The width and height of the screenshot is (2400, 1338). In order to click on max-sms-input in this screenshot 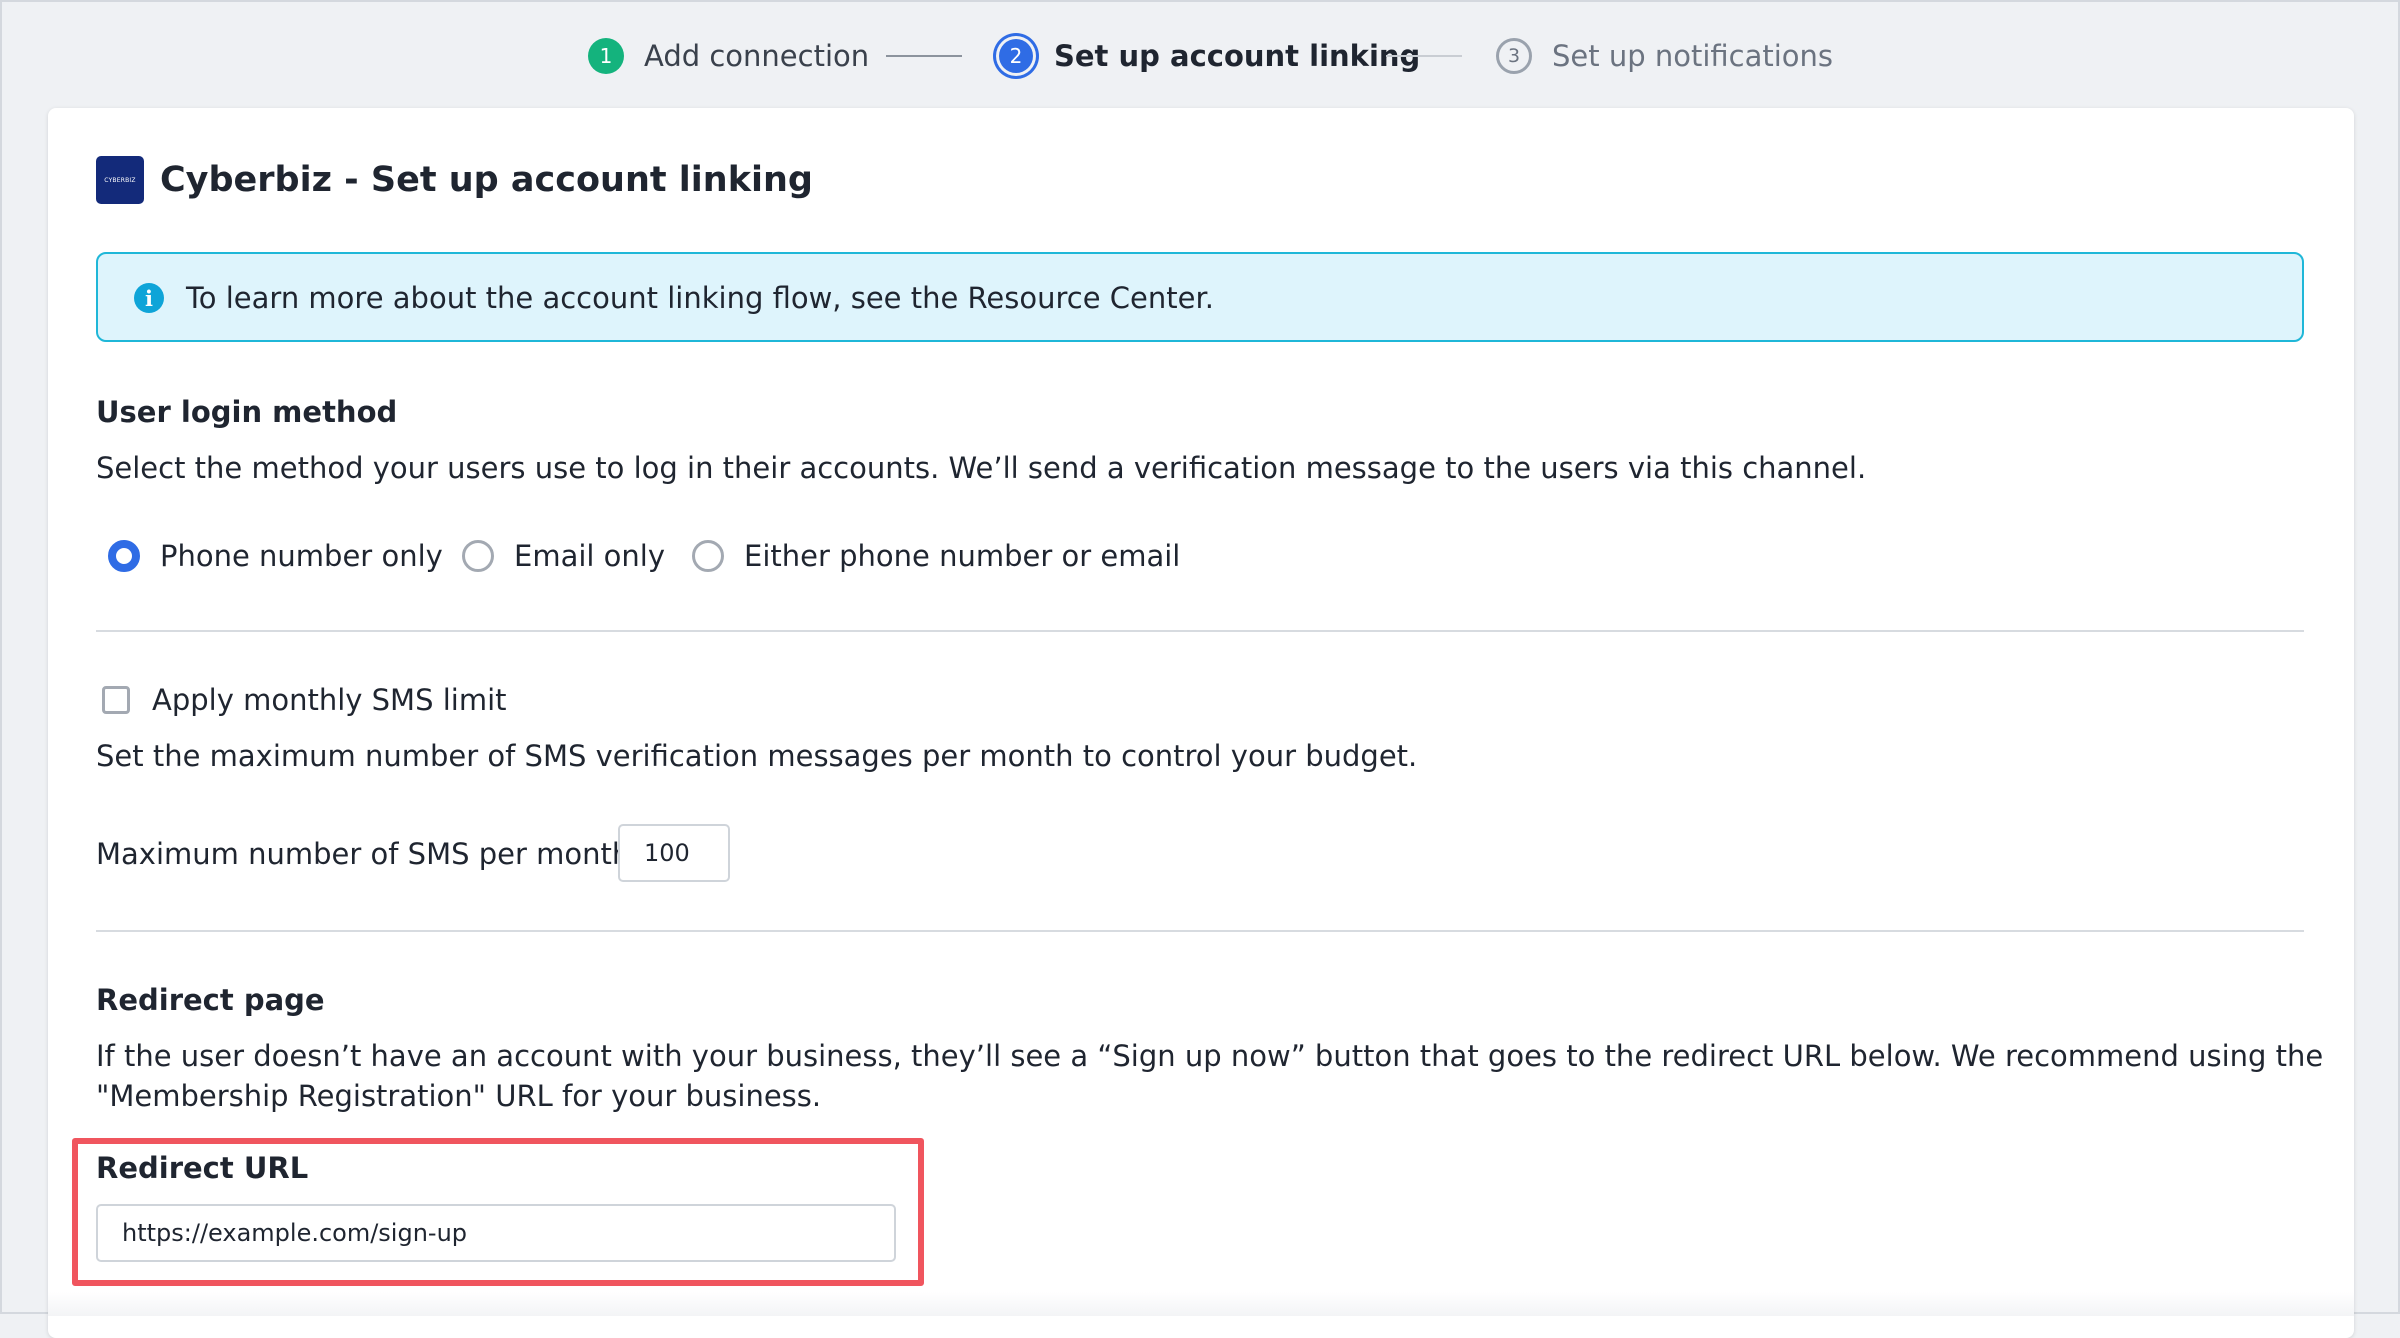, I will do `click(674, 853)`.